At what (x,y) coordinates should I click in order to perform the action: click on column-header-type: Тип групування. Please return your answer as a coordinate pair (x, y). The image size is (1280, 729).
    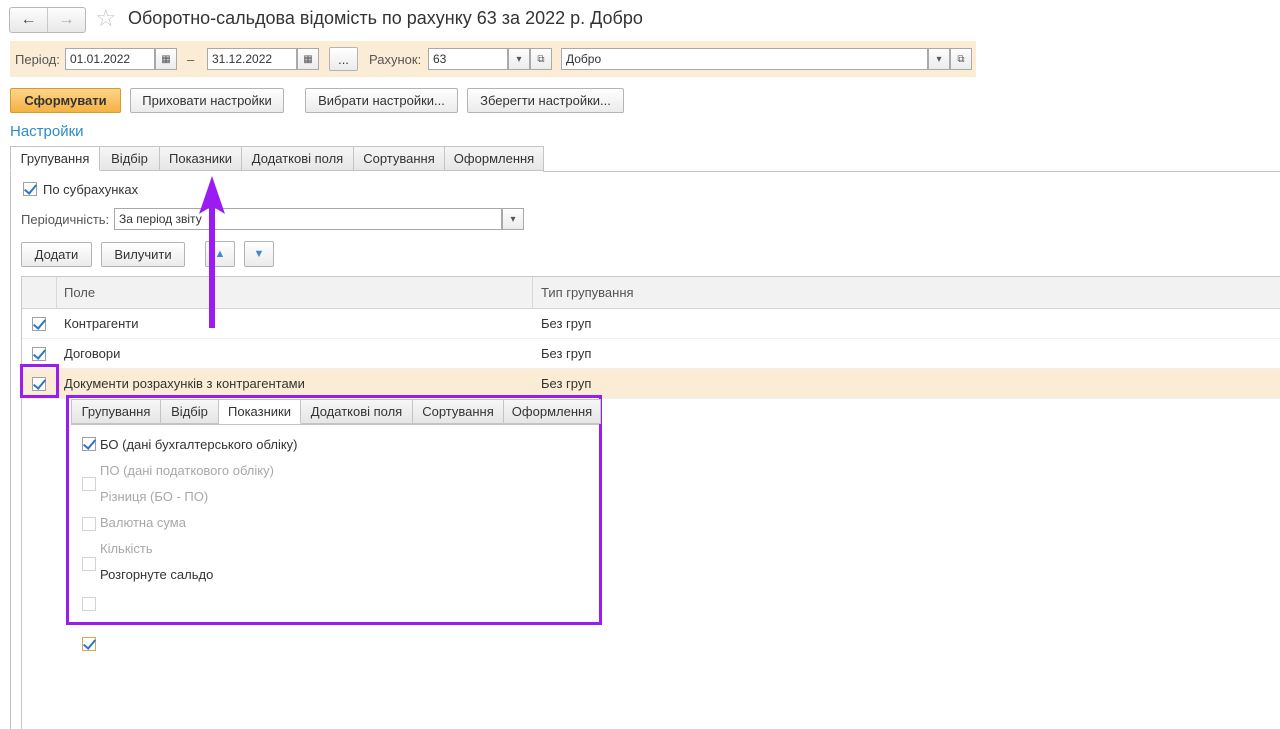
    Looking at the image, I should click on (587, 292).